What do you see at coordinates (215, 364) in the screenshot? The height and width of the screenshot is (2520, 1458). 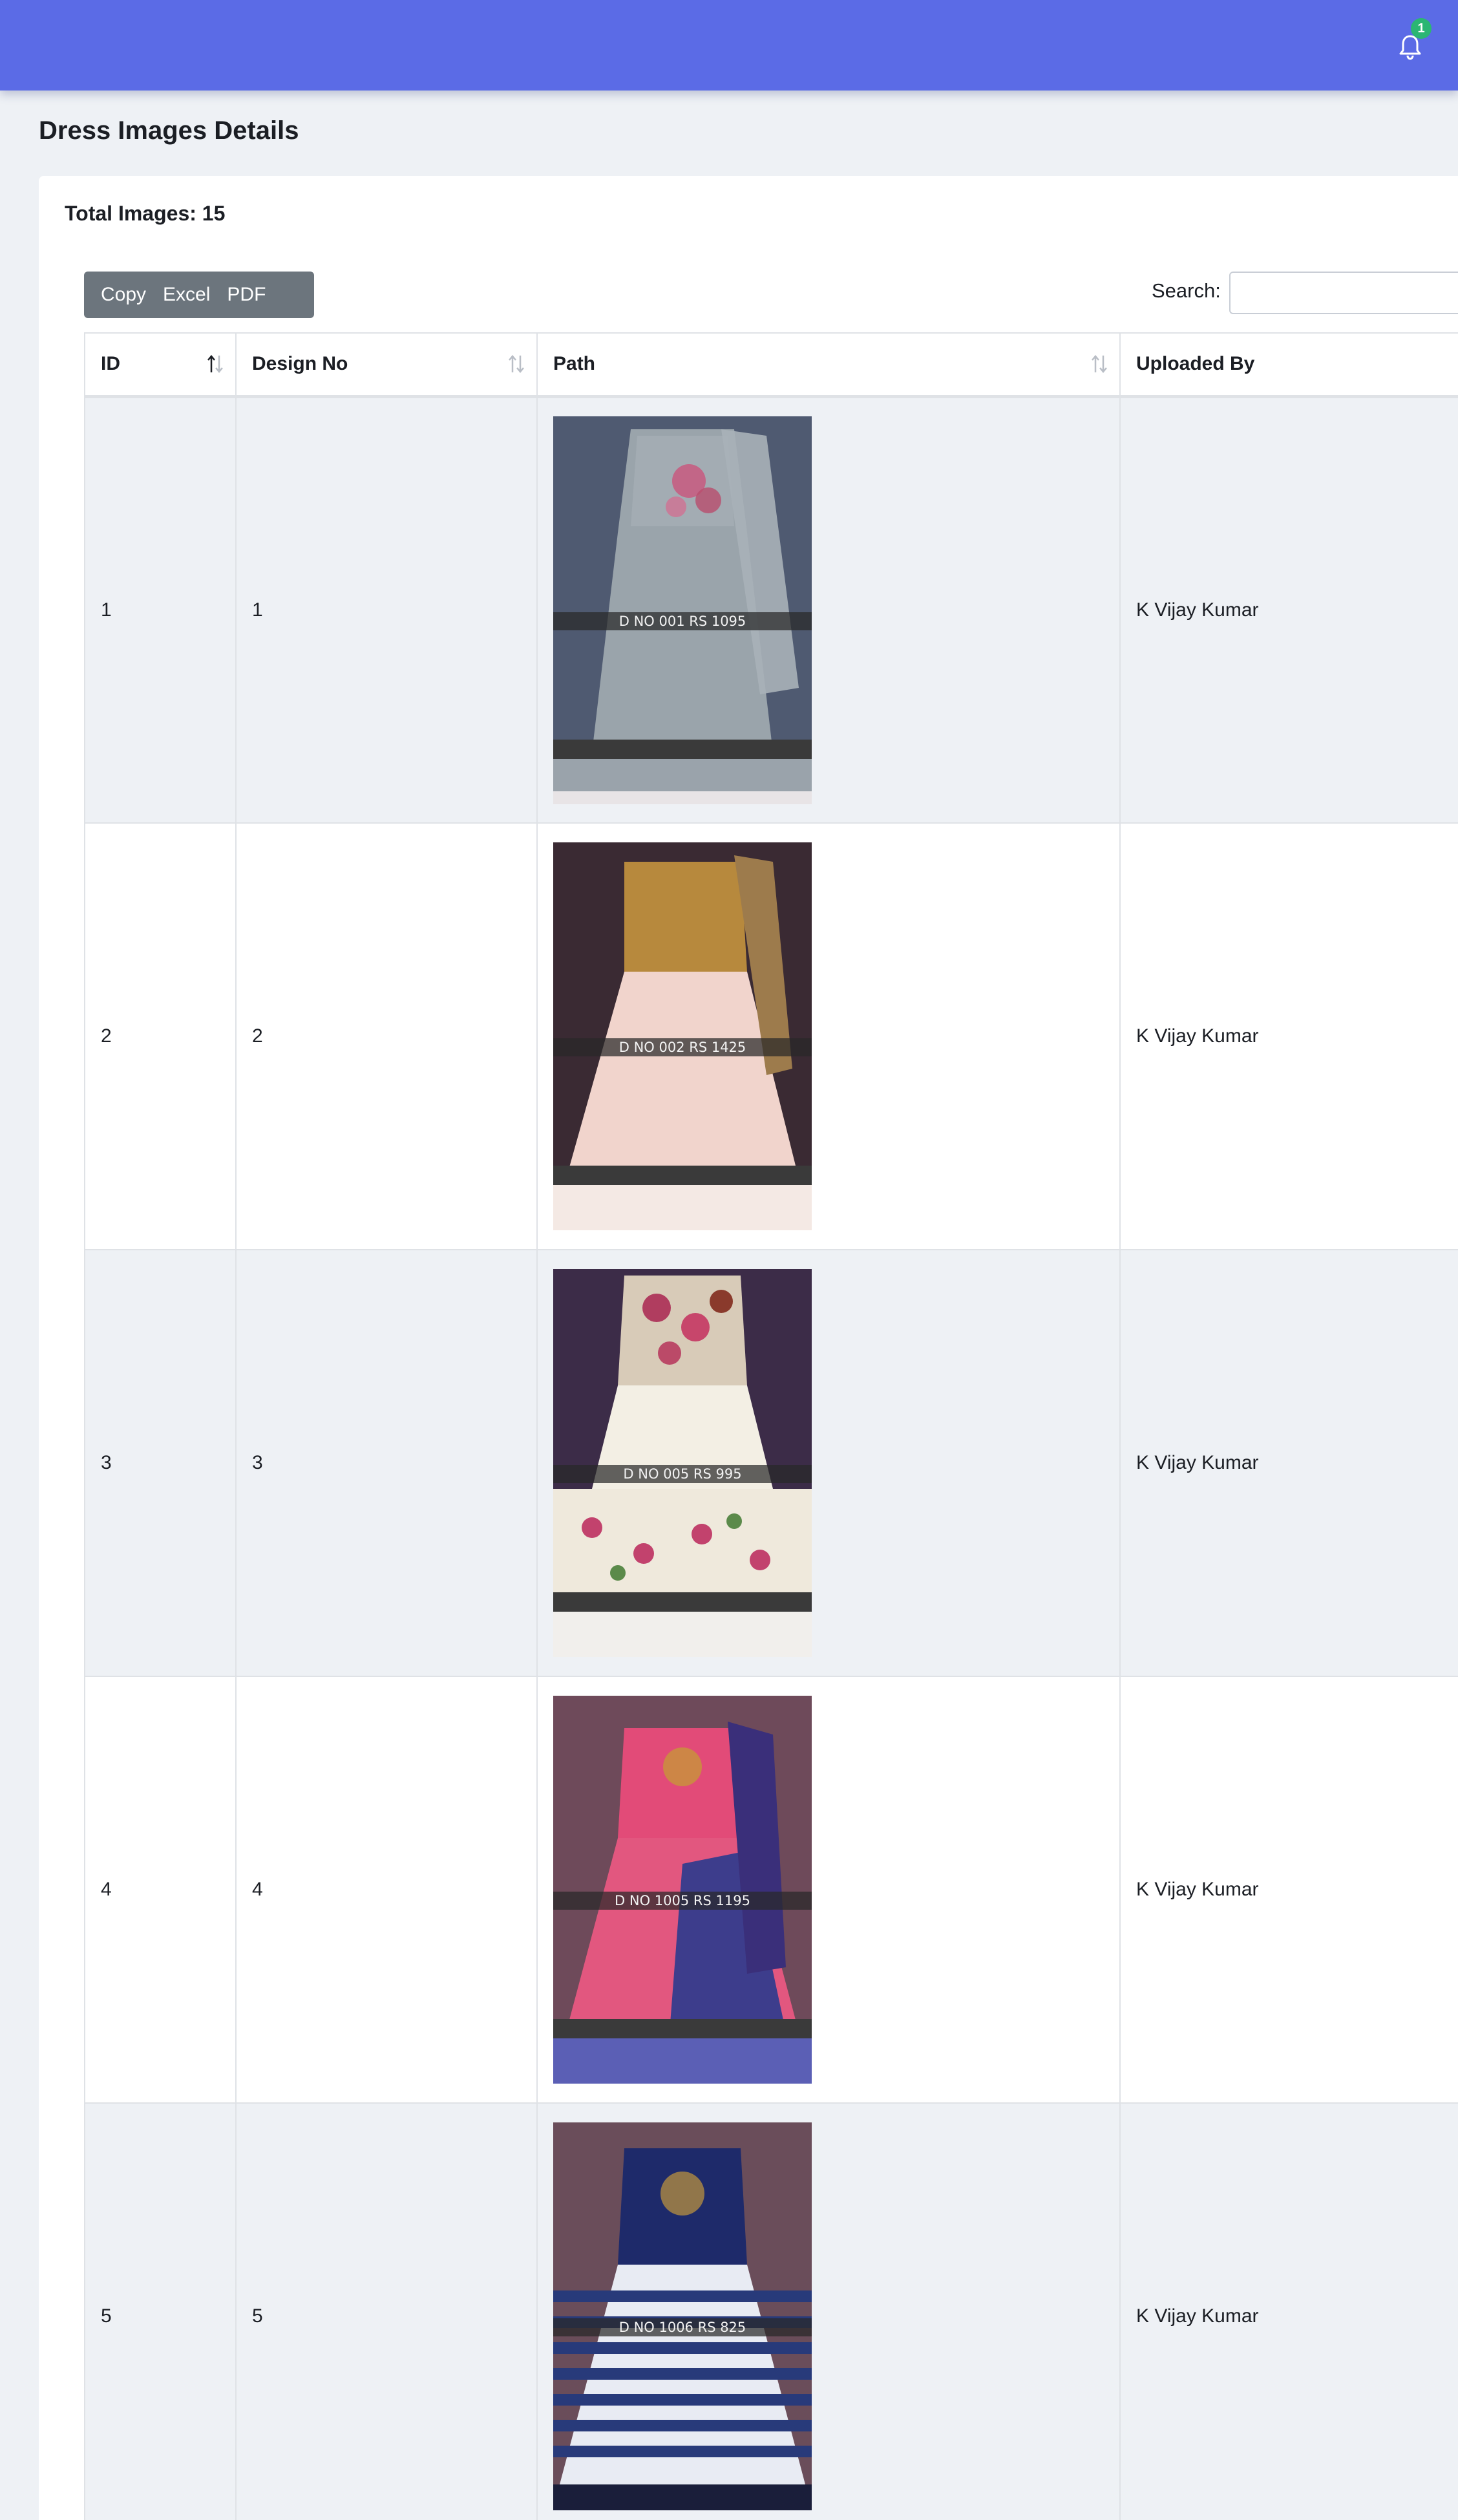 I see `sort-ascending-icon` at bounding box center [215, 364].